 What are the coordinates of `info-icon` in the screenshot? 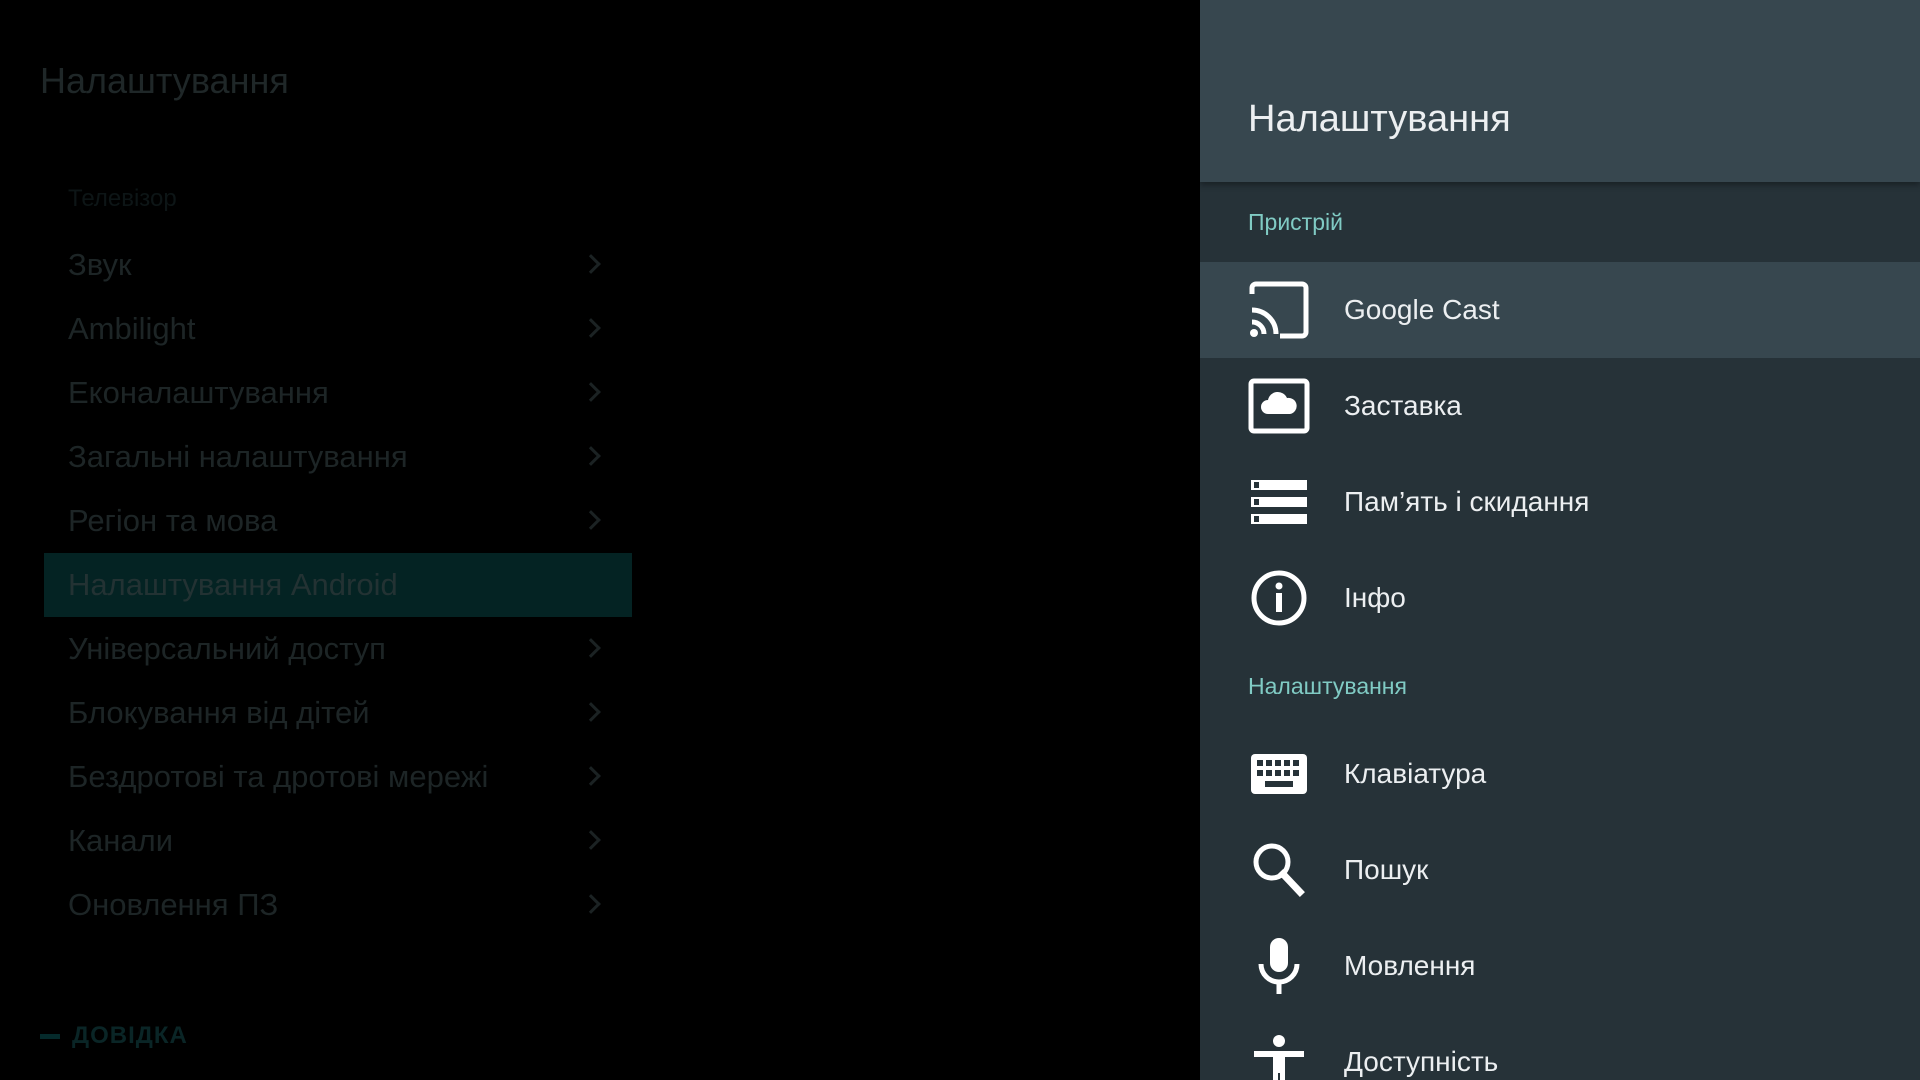 It's located at (1279, 598).